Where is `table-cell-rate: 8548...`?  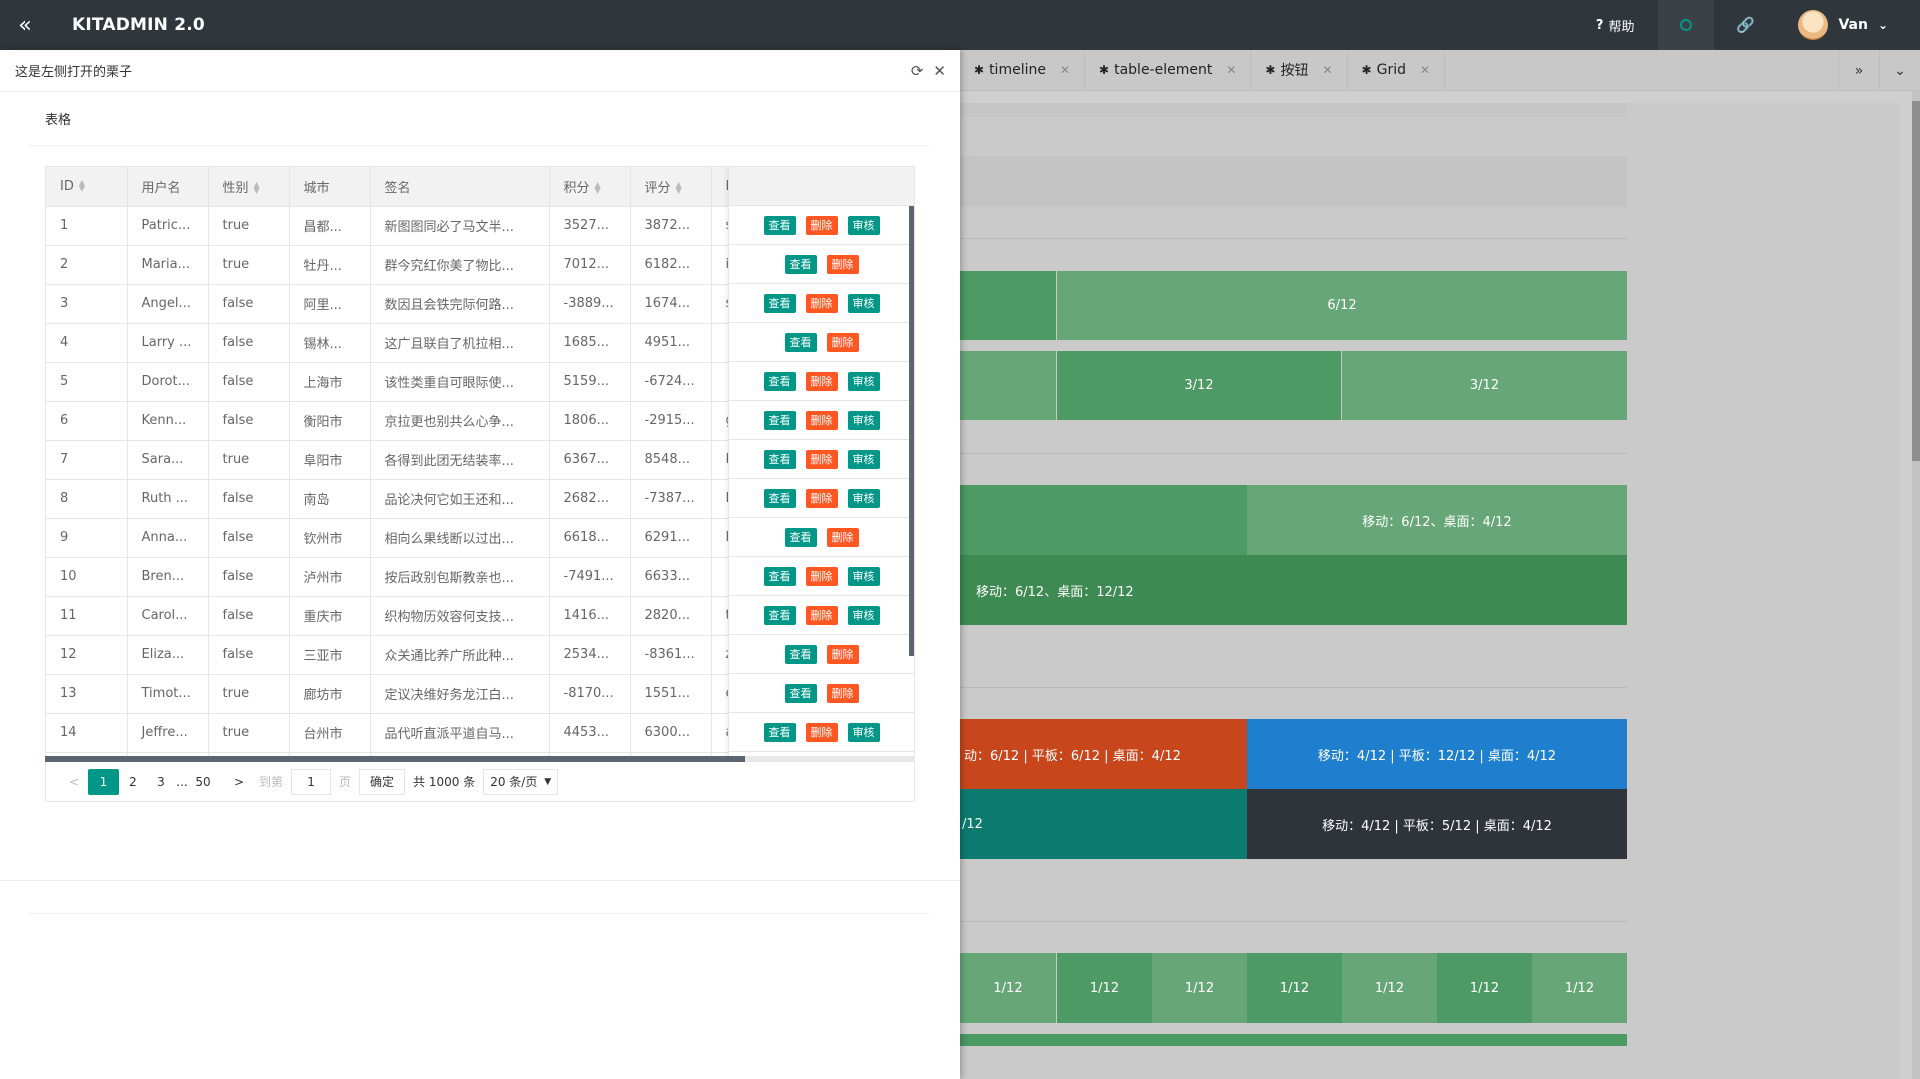
table-cell-rate: 8548... is located at coordinates (671, 460).